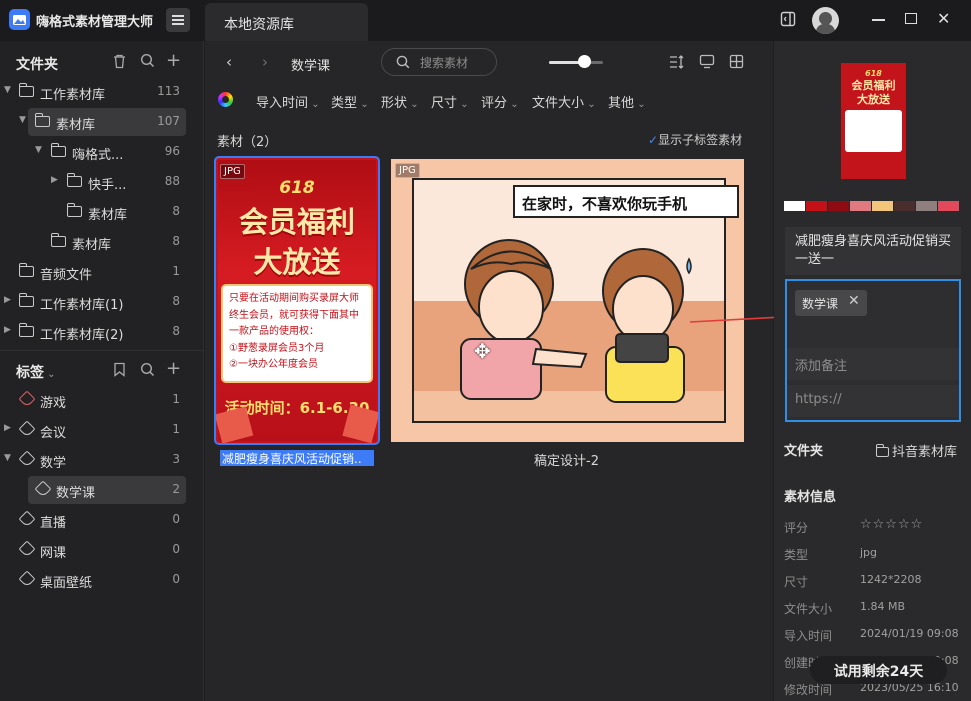  Describe the element at coordinates (97, 152) in the screenshot. I see `folder-item: ▼ 嗨格式... 96` at that location.